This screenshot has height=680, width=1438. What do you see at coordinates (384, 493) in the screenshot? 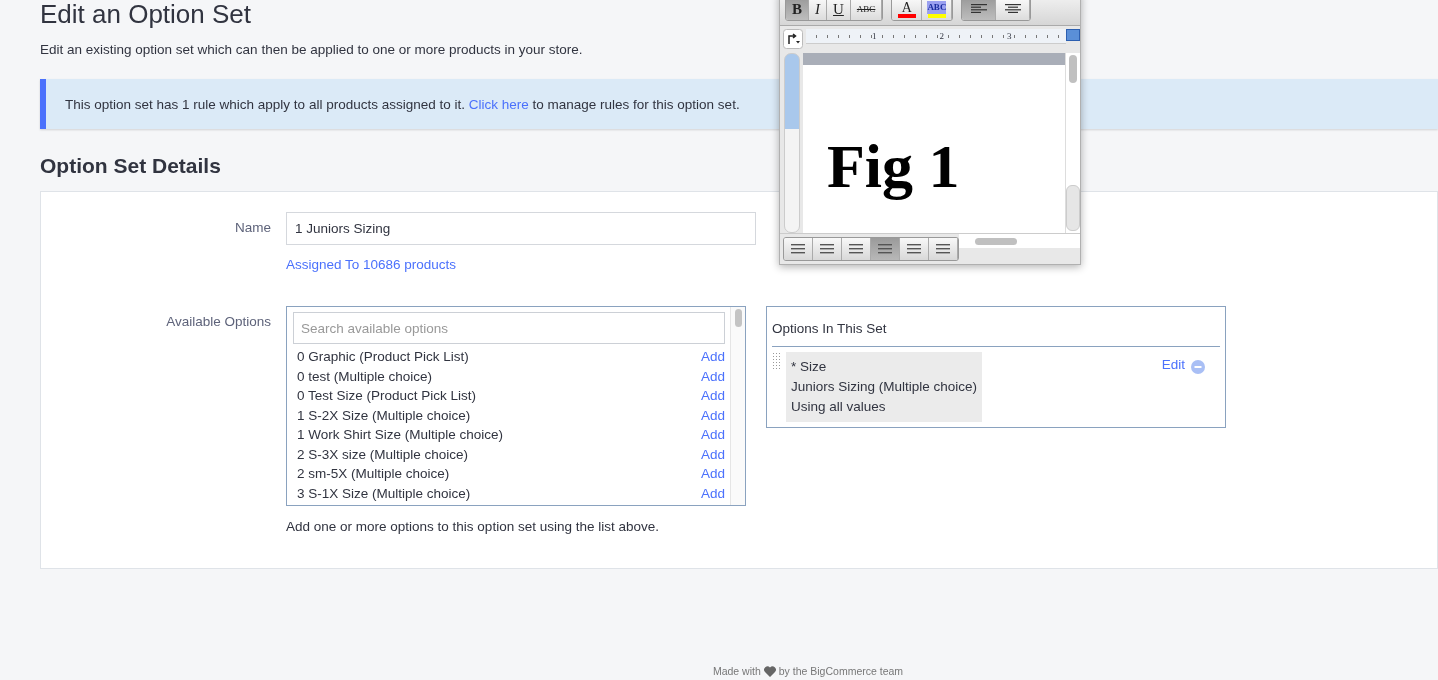
I see `option-name: 3 S-1X Size (Multiple choice)` at bounding box center [384, 493].